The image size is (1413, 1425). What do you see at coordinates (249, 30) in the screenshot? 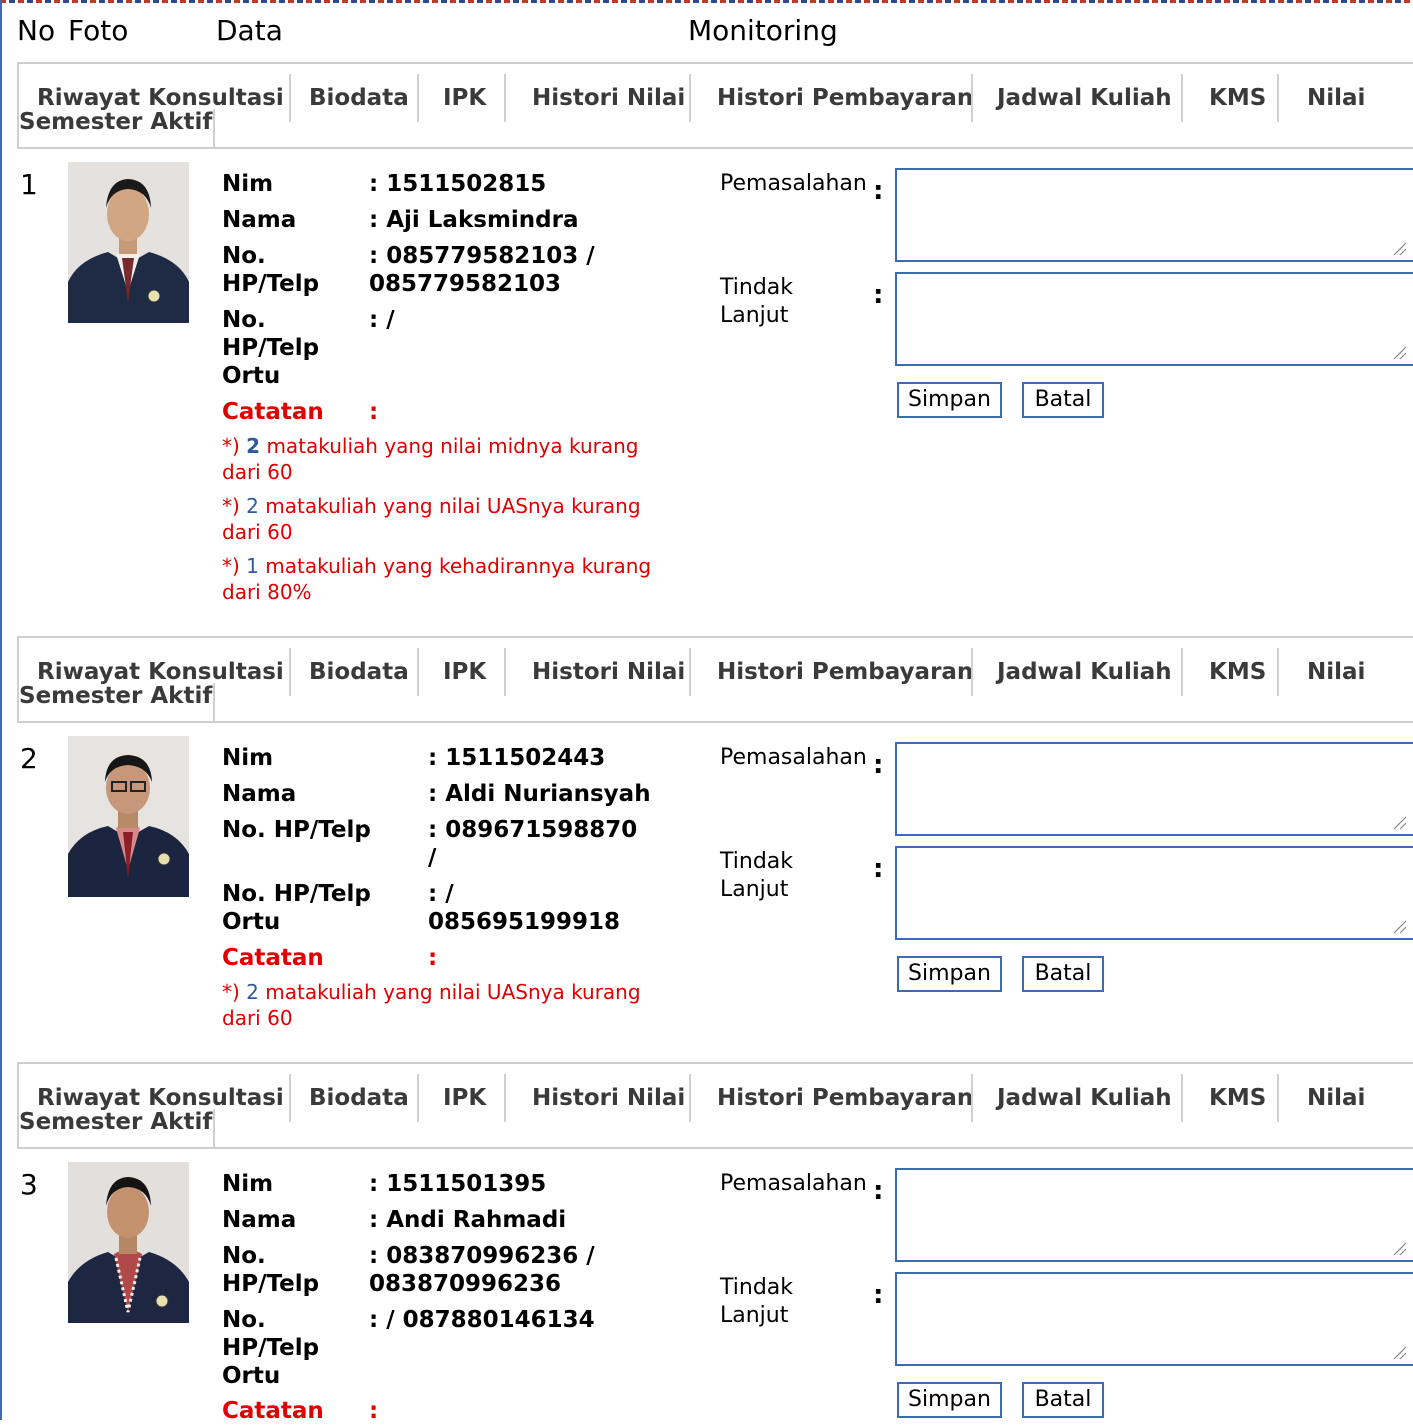
I see `header-data: Data` at bounding box center [249, 30].